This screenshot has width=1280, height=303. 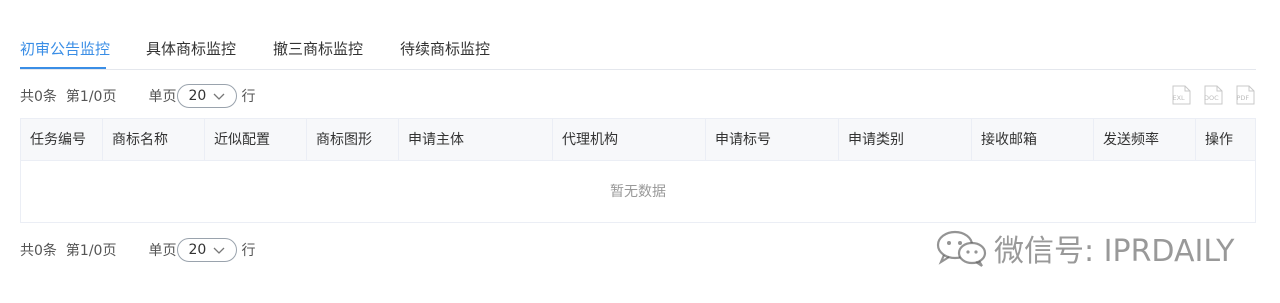 I want to click on pdf-export-icon: PDF, so click(x=1245, y=95).